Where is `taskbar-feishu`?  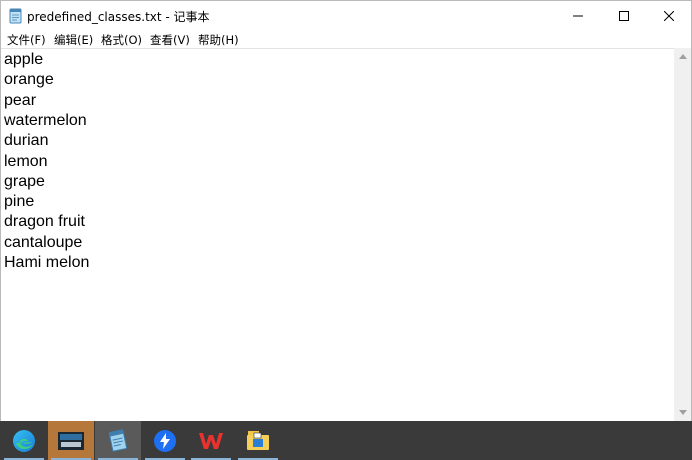 taskbar-feishu is located at coordinates (165, 440).